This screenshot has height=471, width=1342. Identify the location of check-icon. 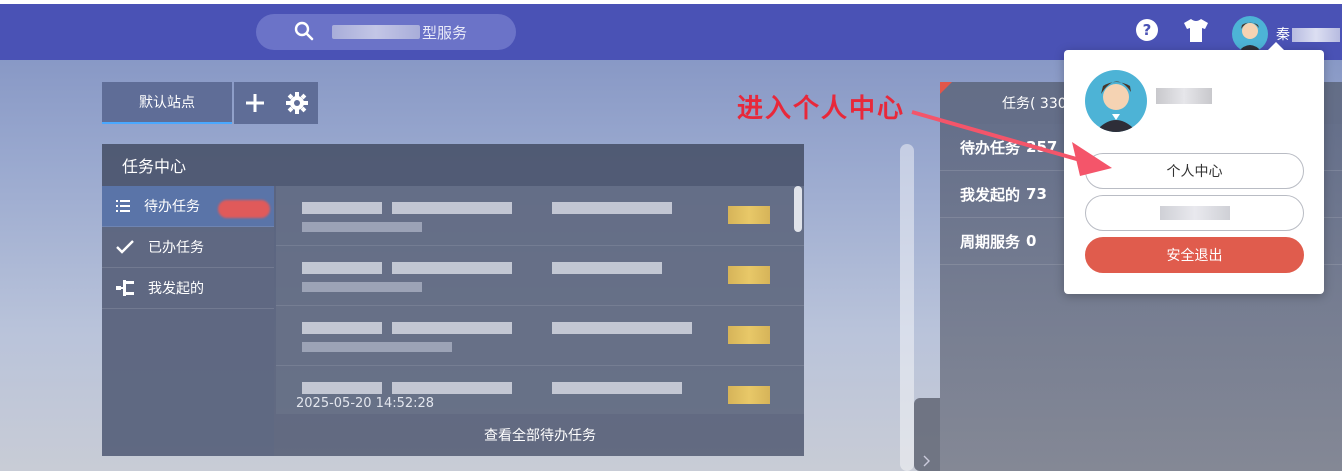
(125, 247).